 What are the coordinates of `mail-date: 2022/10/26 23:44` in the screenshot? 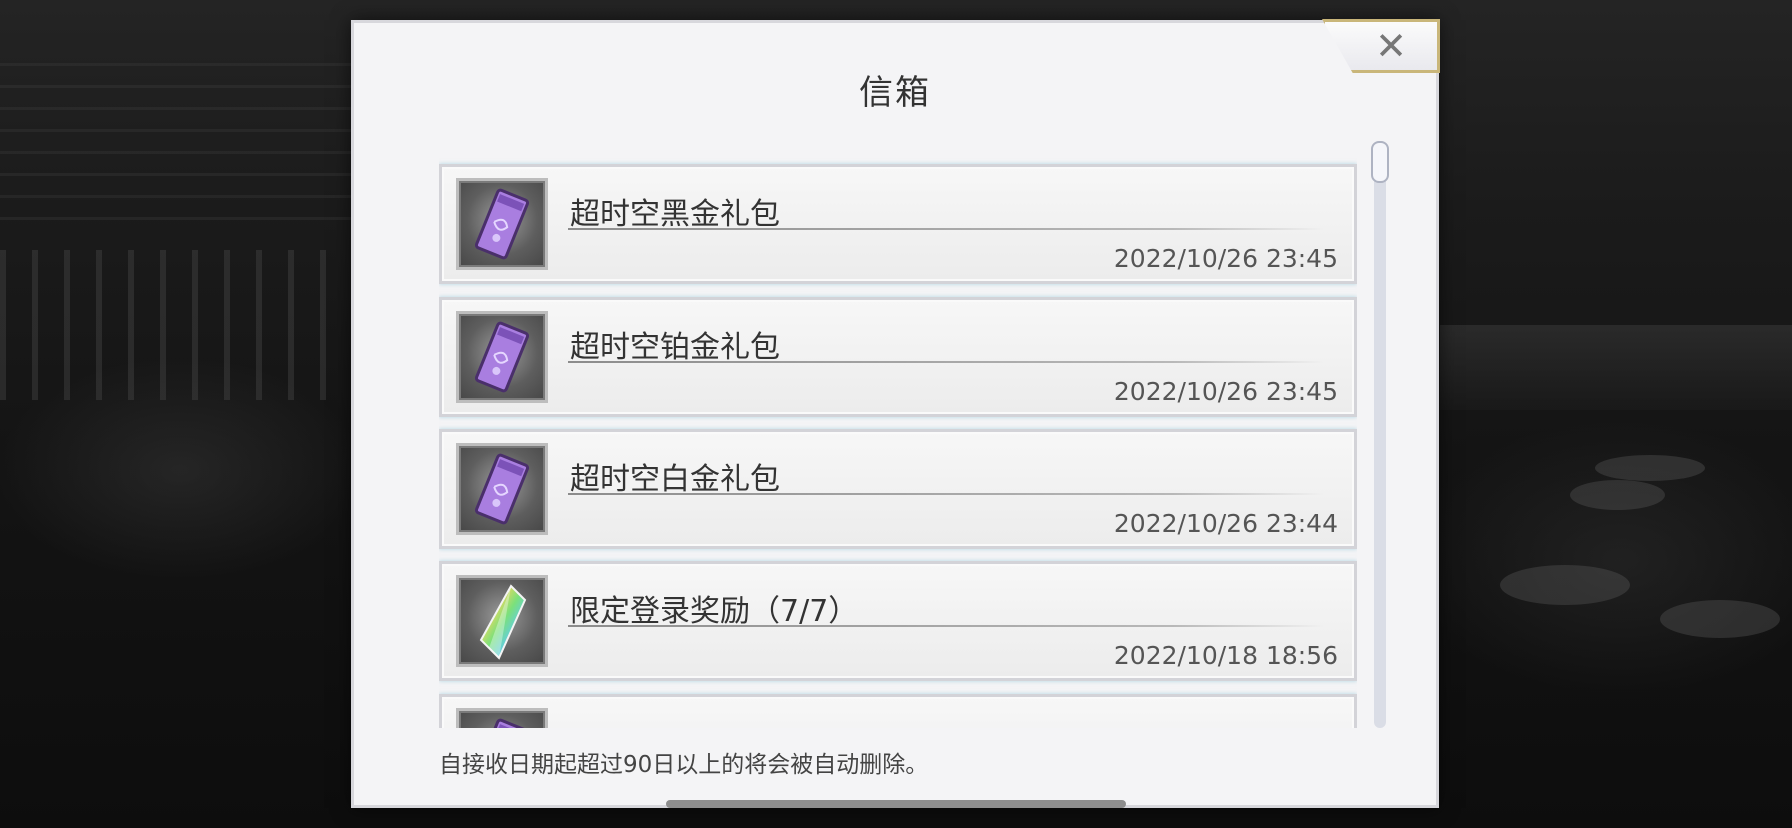 It's located at (1225, 523).